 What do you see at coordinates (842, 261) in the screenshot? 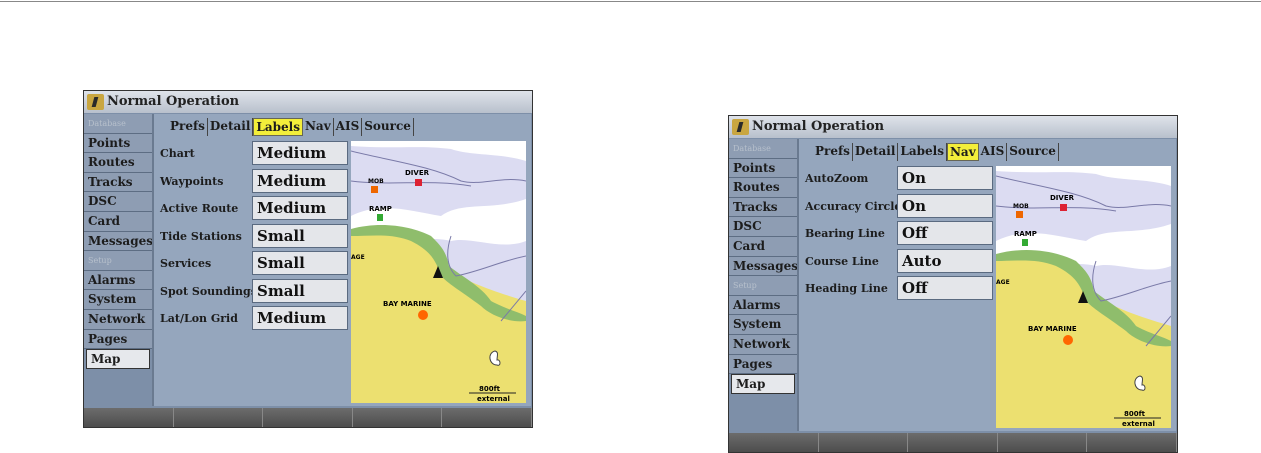
I see `setting-label: Course Line` at bounding box center [842, 261].